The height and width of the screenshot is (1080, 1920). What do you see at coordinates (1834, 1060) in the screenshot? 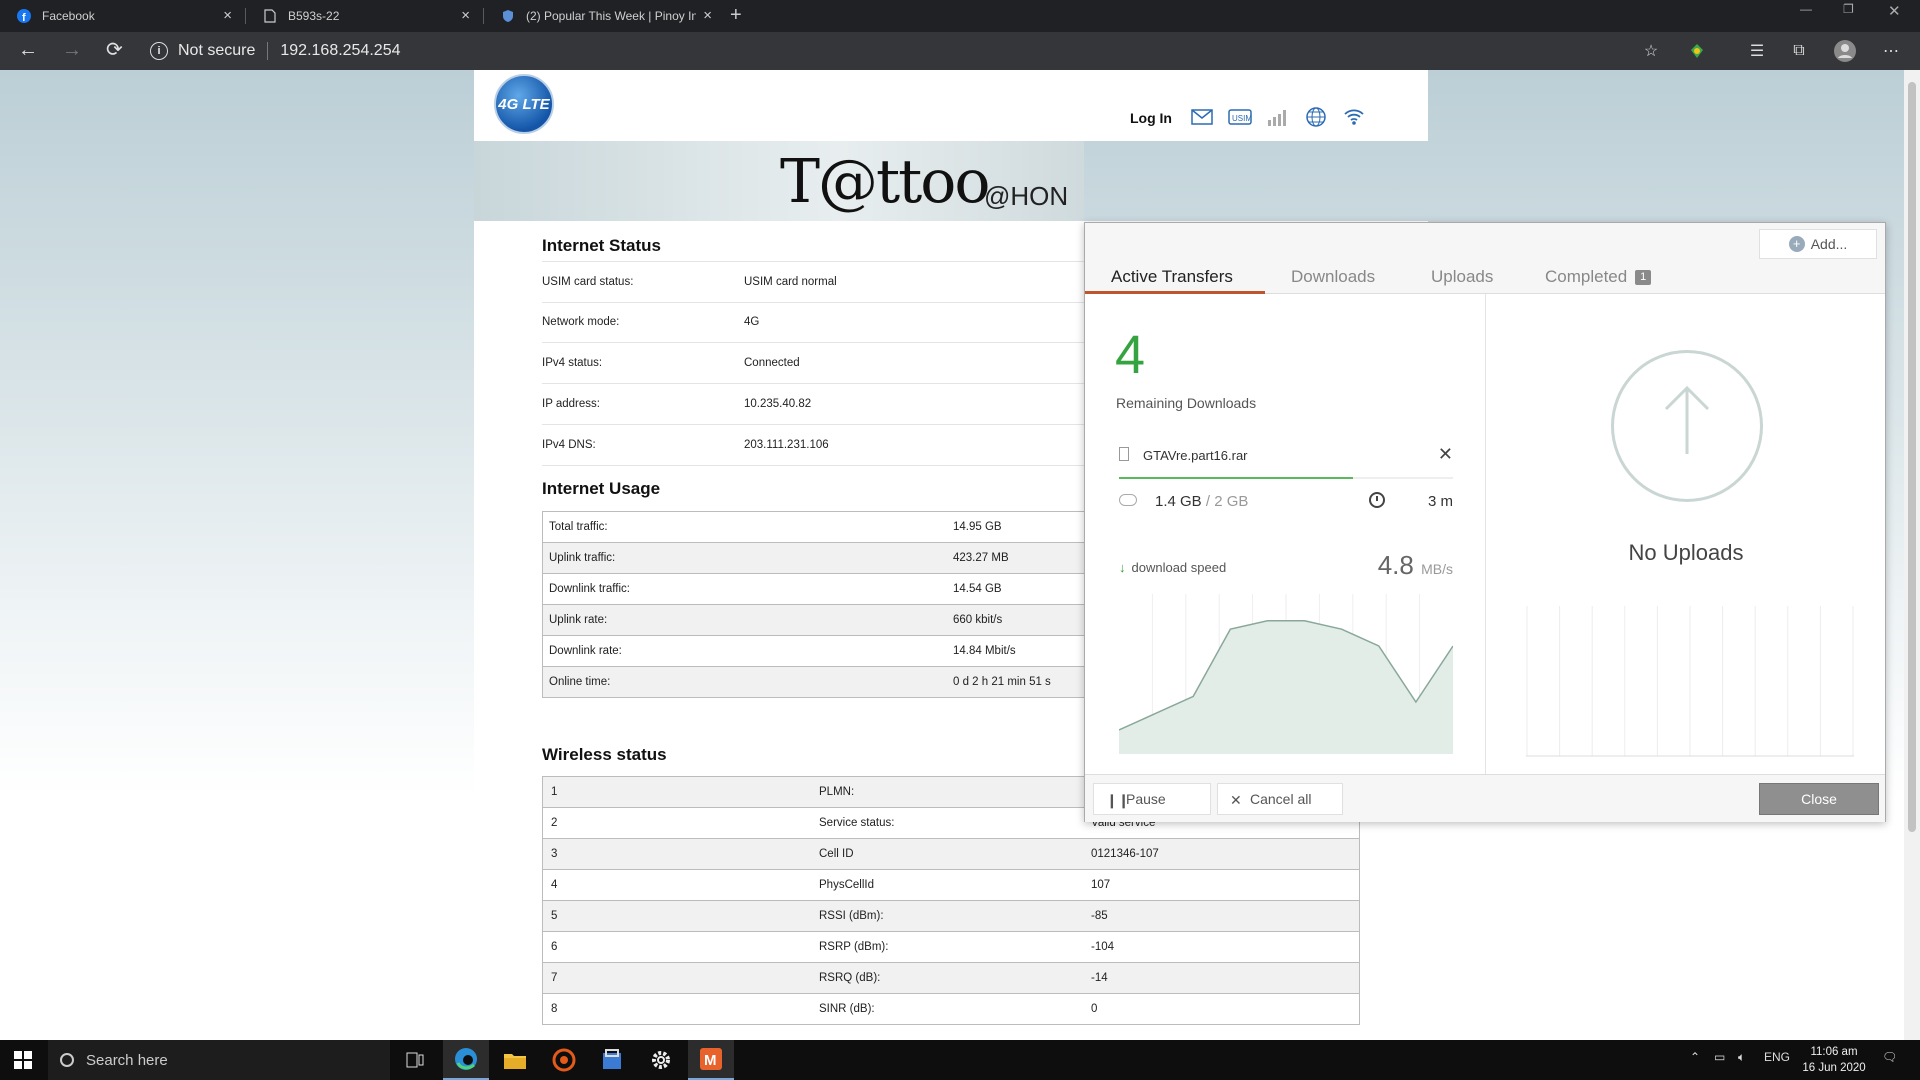
I see `taskbar-clock: 11:06 am 16 Jun 2020` at bounding box center [1834, 1060].